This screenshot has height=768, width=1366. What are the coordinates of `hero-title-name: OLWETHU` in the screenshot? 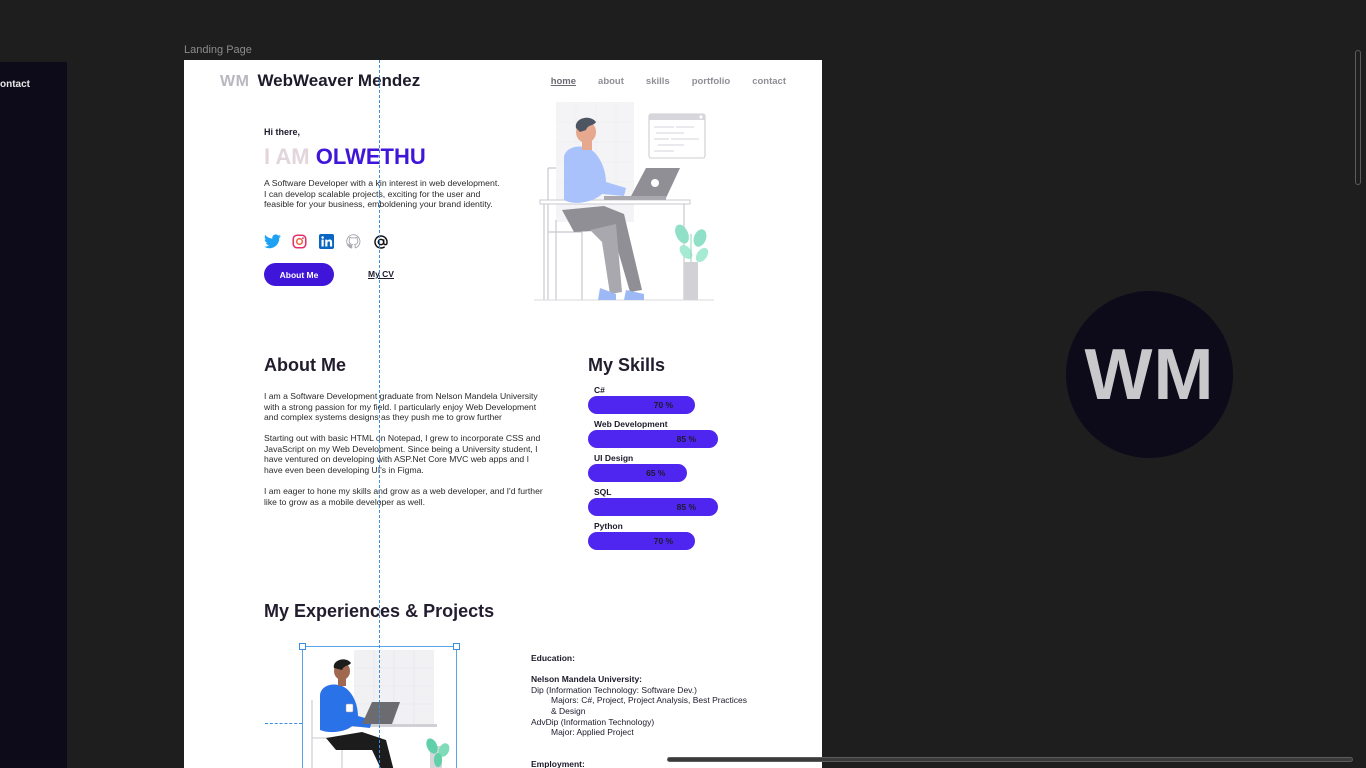 It's located at (370, 156).